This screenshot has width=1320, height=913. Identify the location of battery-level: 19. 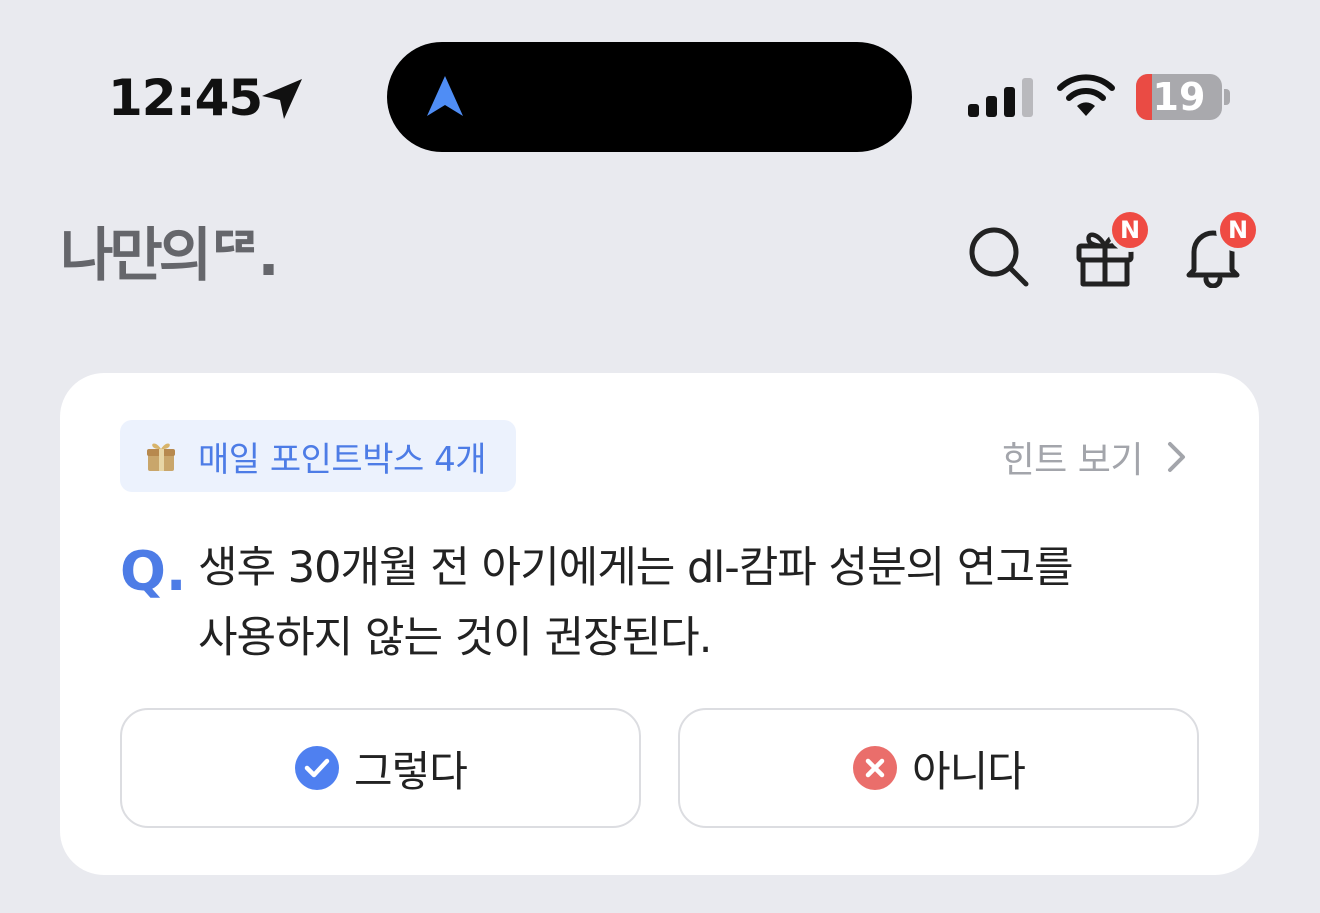
(1179, 97).